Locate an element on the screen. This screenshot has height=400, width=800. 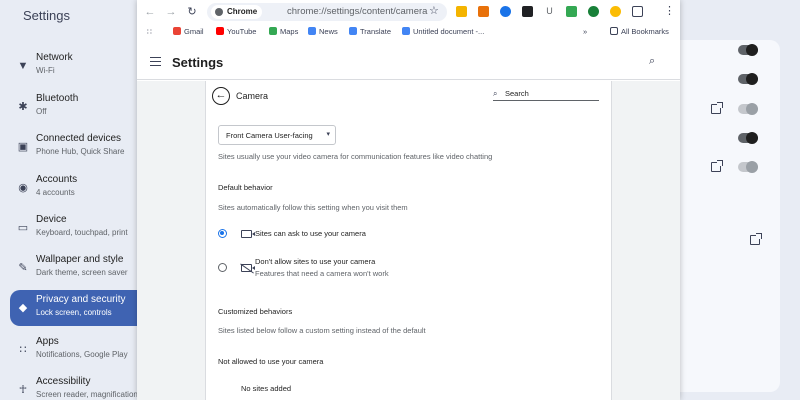
sidebar-item-sublabel: Phone Hub, Quick Share is located at coordinates (80, 151).